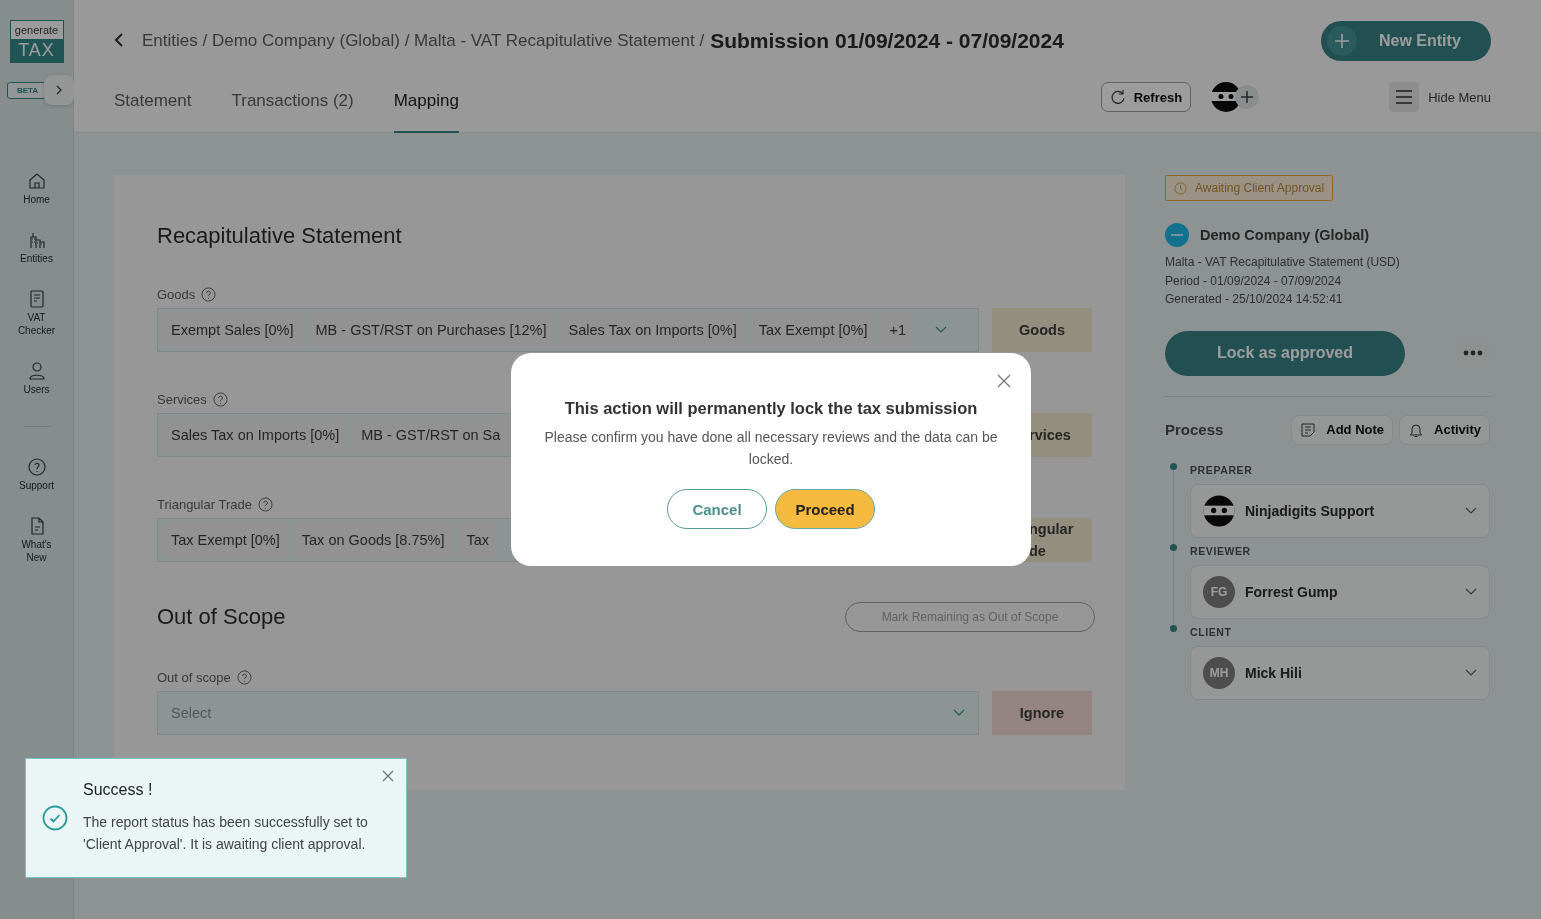 The width and height of the screenshot is (1541, 919). I want to click on tag: Tax, so click(478, 540).